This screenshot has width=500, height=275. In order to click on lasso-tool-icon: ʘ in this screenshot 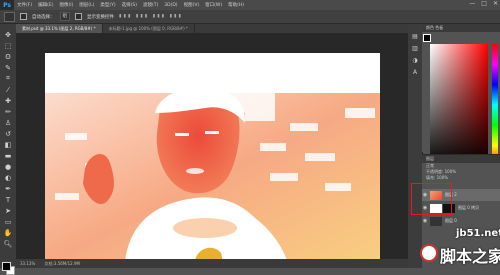, I will do `click(8, 56)`.